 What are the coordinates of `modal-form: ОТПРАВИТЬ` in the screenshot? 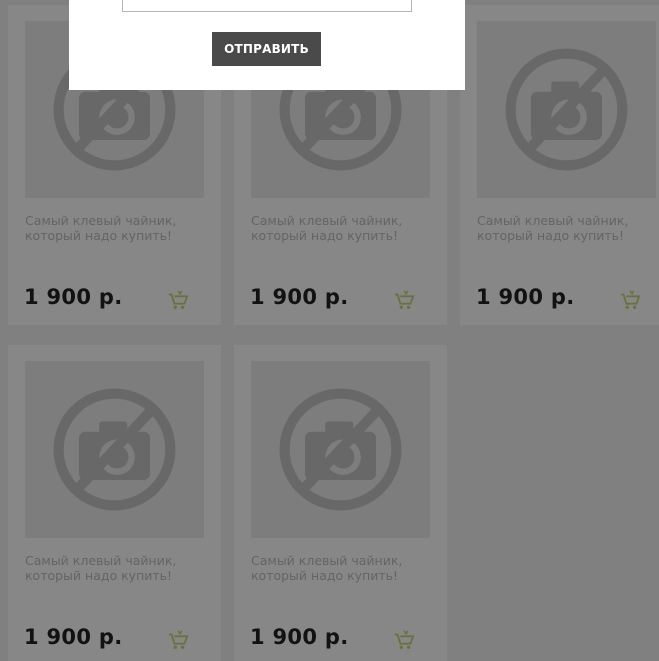 It's located at (267, 45).